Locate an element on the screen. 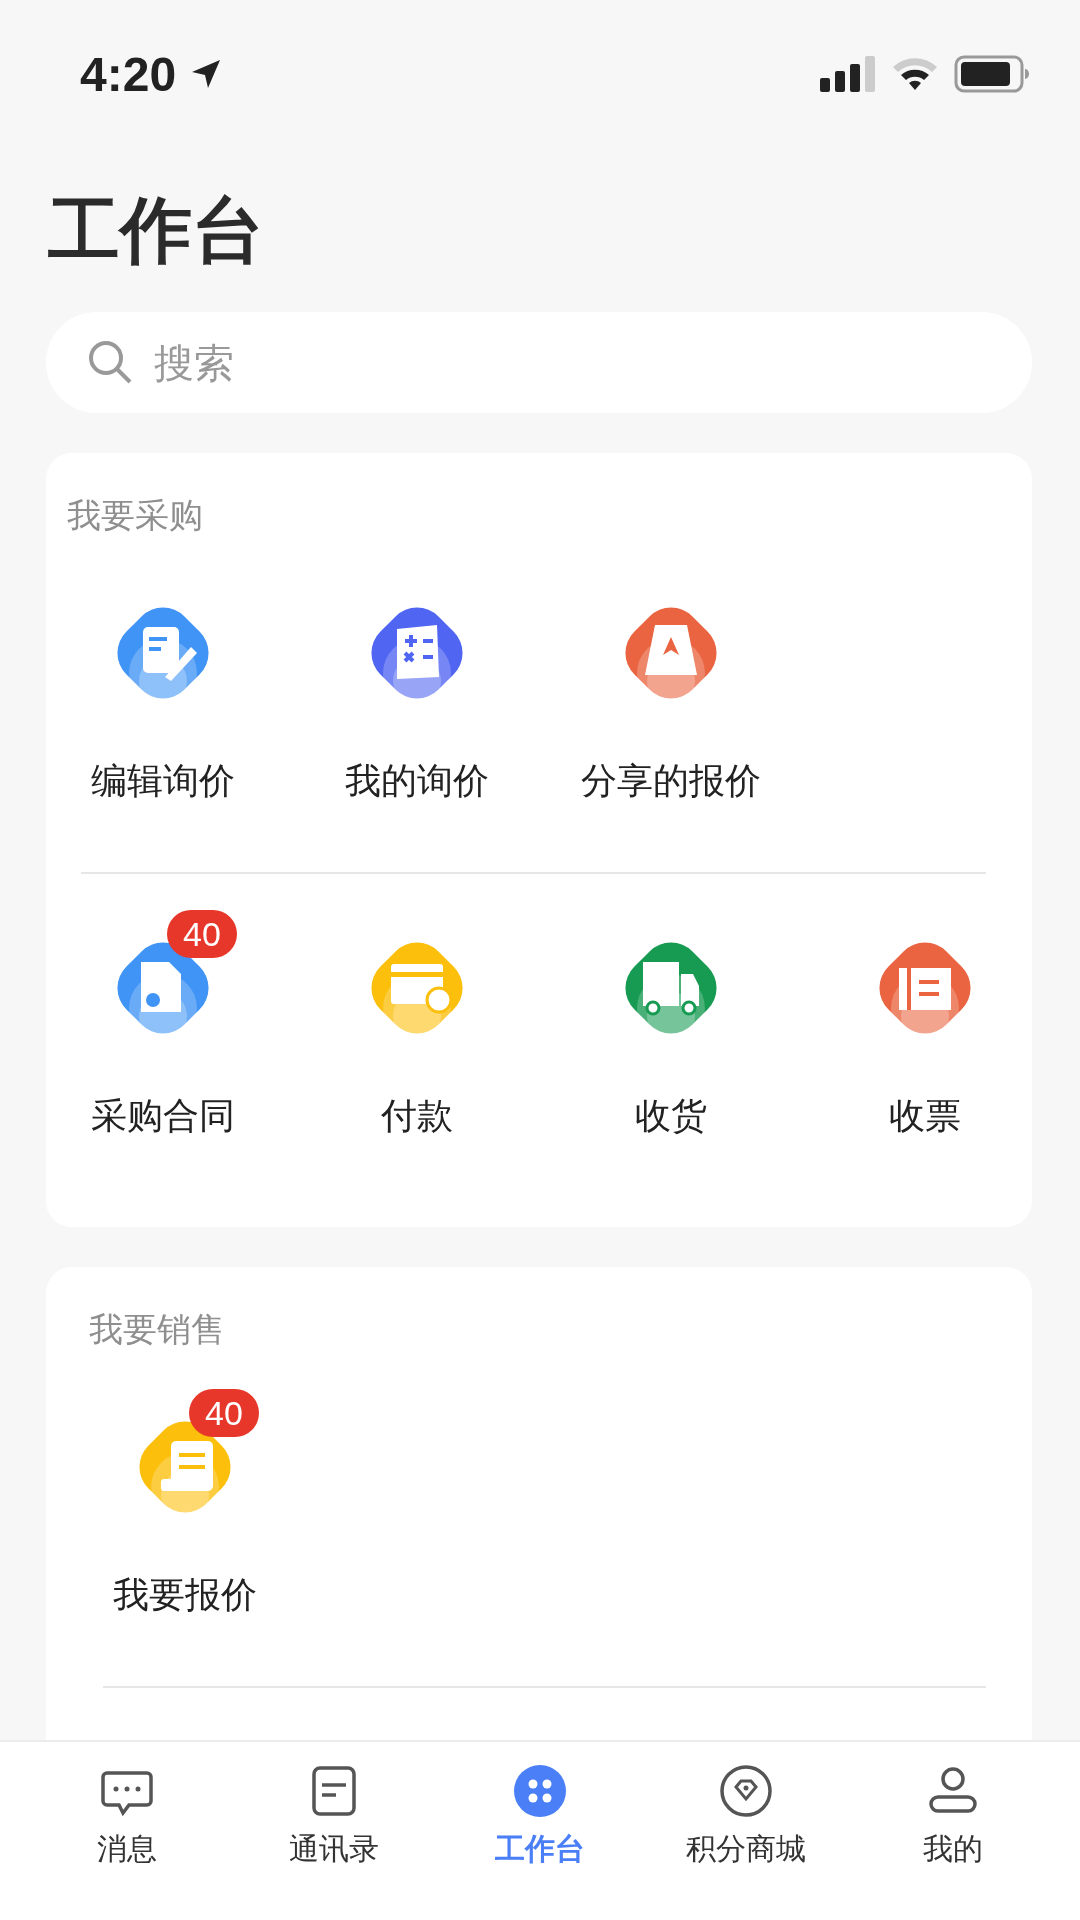  tab-item: 消息 is located at coordinates (127, 1816).